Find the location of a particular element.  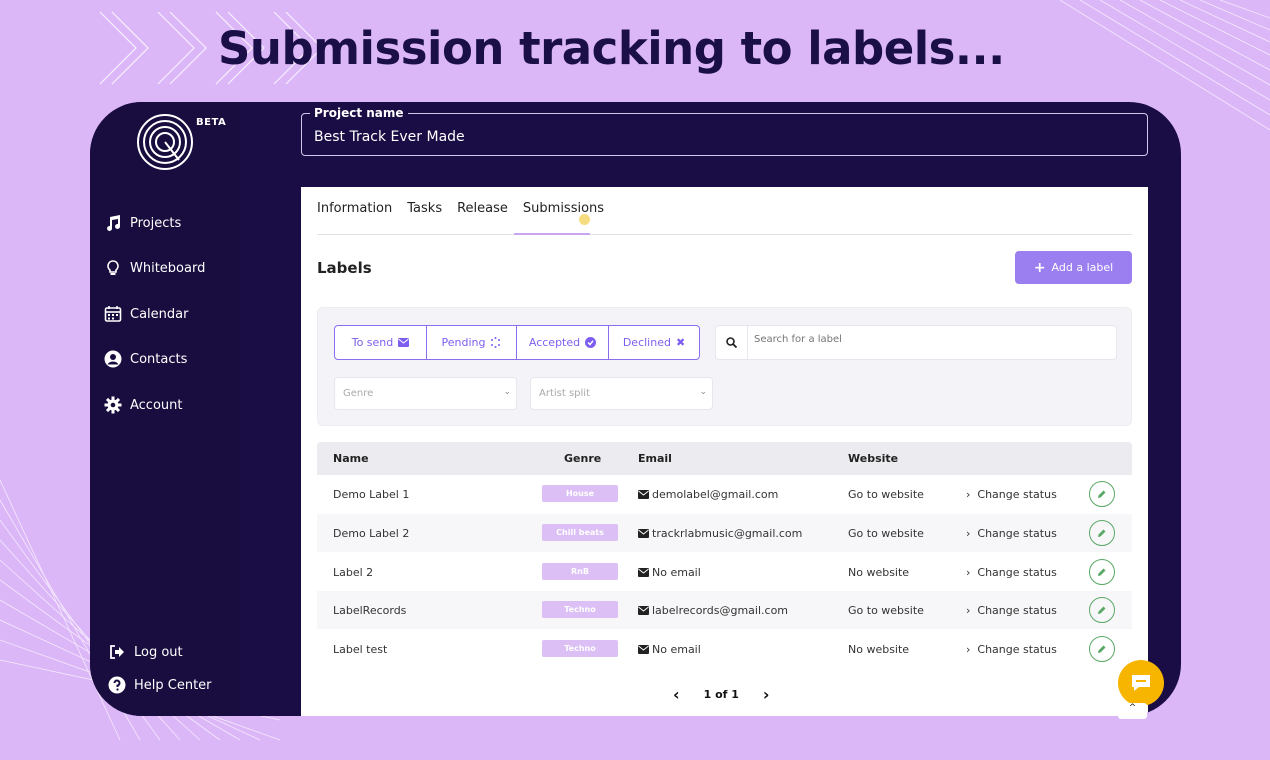

filter-to-send: To send is located at coordinates (381, 342).